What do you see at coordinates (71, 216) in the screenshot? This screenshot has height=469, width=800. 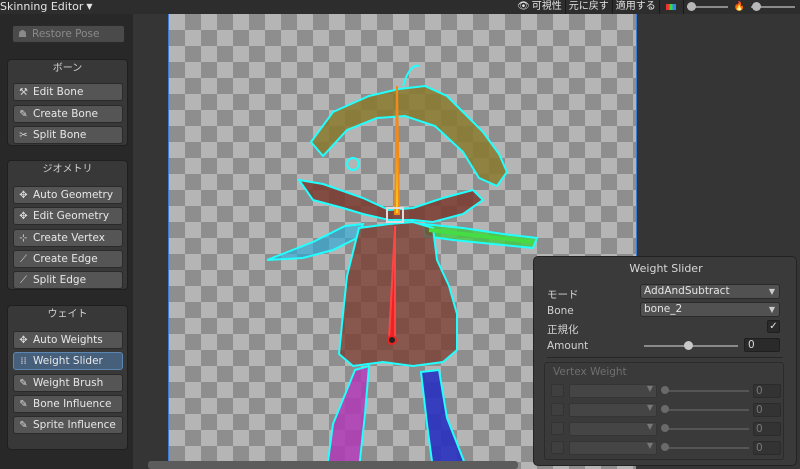 I see `edit-geometry-label: Edit Geometry` at bounding box center [71, 216].